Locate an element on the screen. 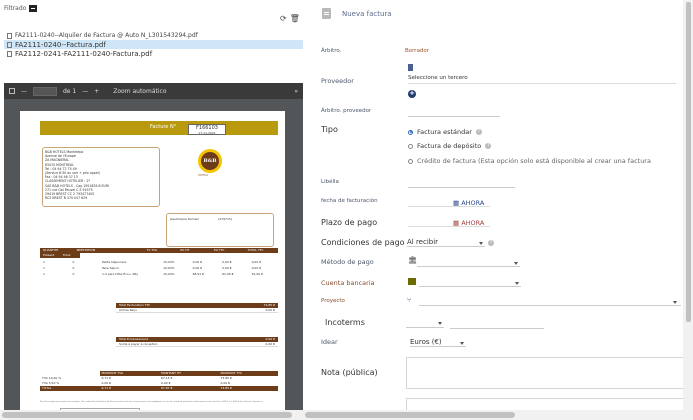 The height and width of the screenshot is (420, 693). refresh-icon: ⟳ is located at coordinates (283, 18).